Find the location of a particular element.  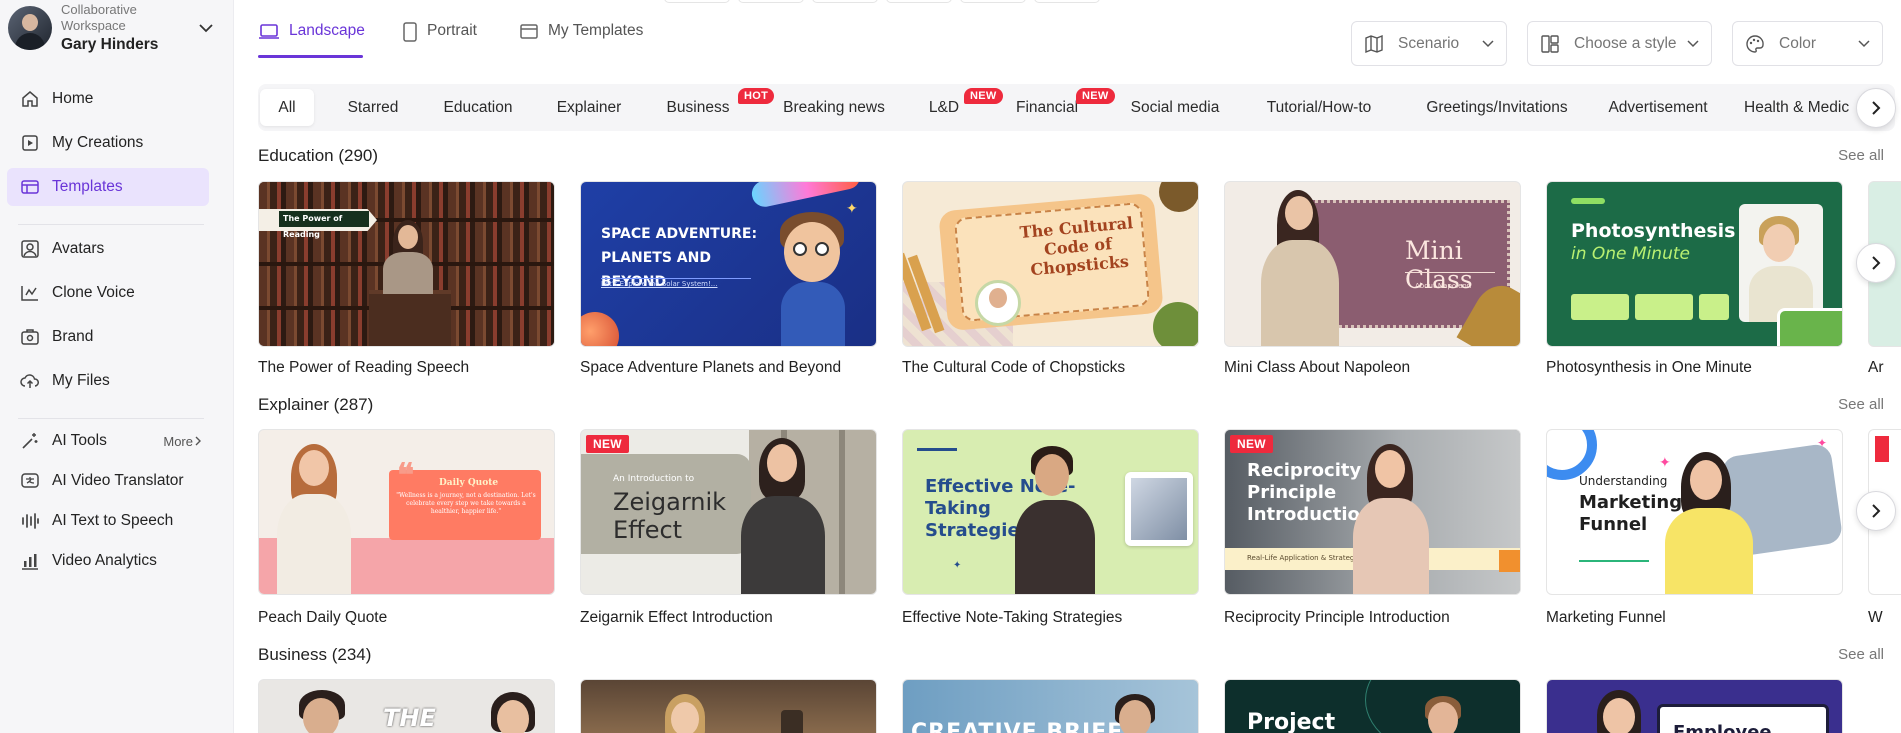

see-all-business: See all is located at coordinates (1861, 654).